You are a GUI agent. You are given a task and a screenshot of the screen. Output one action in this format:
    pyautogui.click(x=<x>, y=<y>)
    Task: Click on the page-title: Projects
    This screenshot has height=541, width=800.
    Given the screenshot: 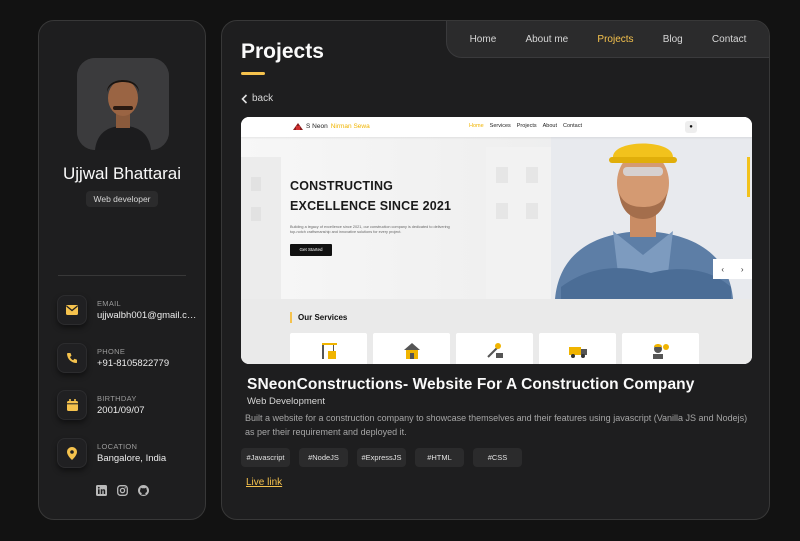 What is the action you would take?
    pyautogui.click(x=282, y=51)
    